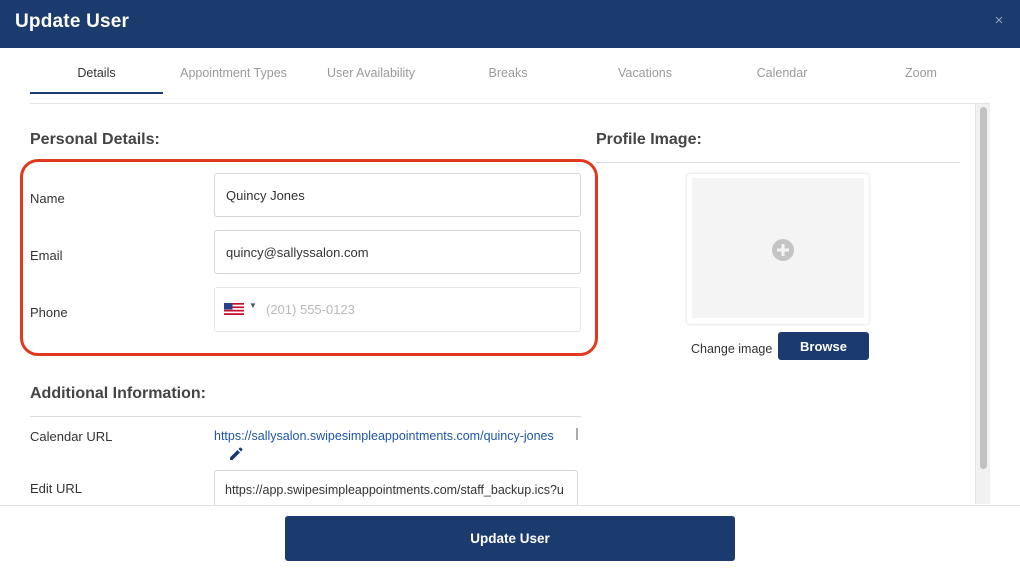 Image resolution: width=1020 pixels, height=568 pixels. What do you see at coordinates (649, 139) in the screenshot?
I see `profile-image-title: Profile Image:` at bounding box center [649, 139].